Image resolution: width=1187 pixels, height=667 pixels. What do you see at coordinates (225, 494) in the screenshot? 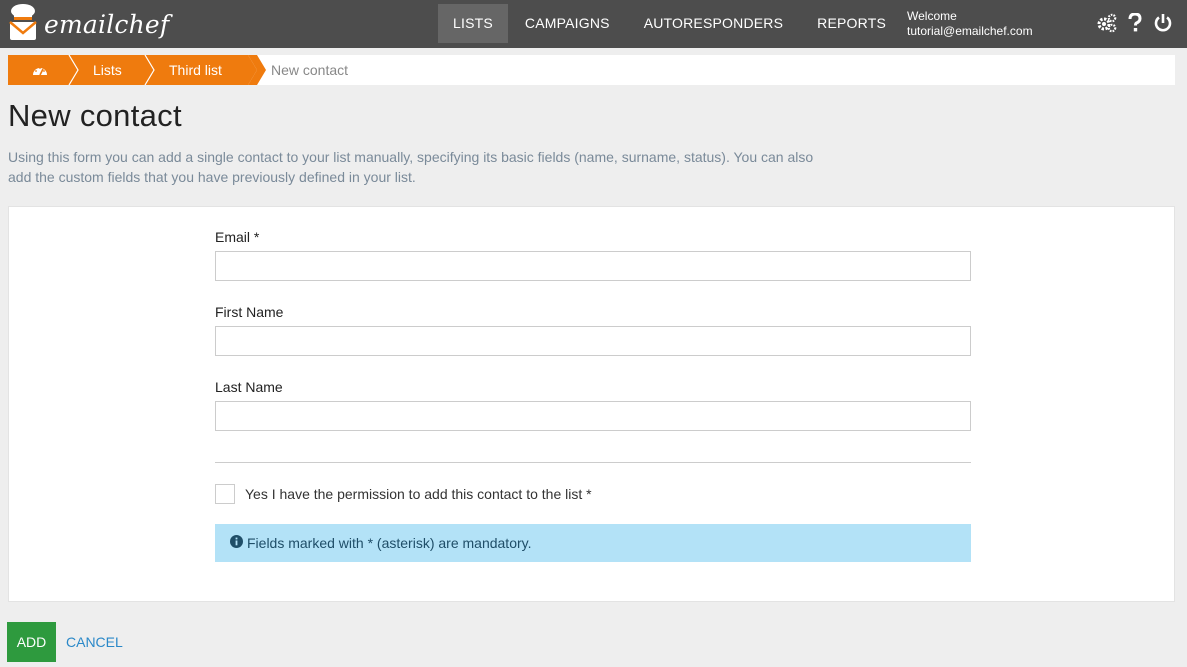
I see `permission-checkbox` at bounding box center [225, 494].